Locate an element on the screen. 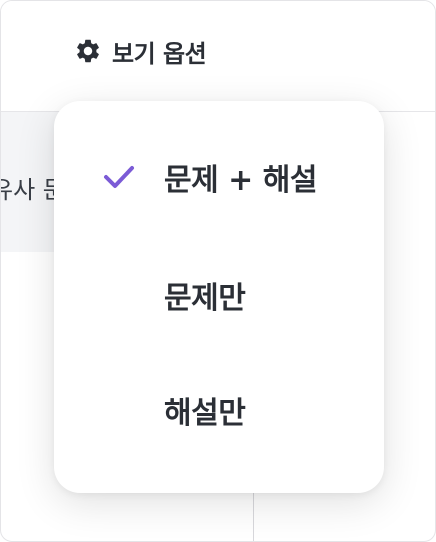 This screenshot has width=436, height=542. view-options-button: 보기 옵션 is located at coordinates (140, 51).